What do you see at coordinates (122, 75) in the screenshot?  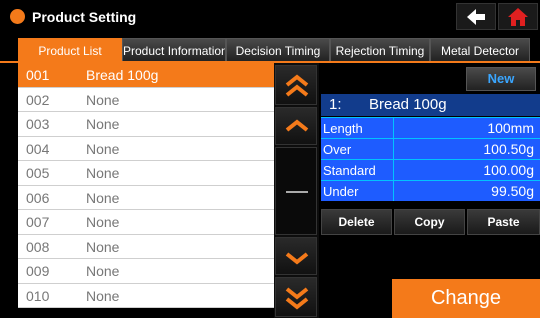 I see `product-name: Bread 100g` at bounding box center [122, 75].